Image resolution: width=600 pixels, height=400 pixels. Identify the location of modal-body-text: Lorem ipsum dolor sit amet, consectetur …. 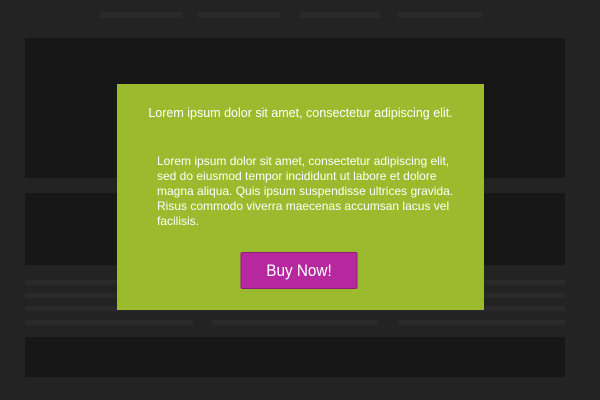
(305, 191).